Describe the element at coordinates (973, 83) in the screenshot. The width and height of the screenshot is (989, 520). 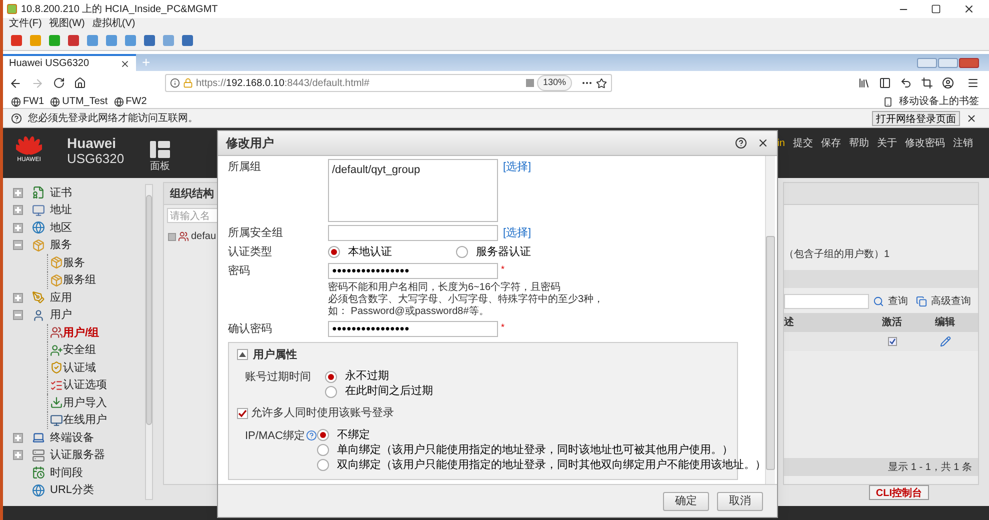
I see `menu-icon` at that location.